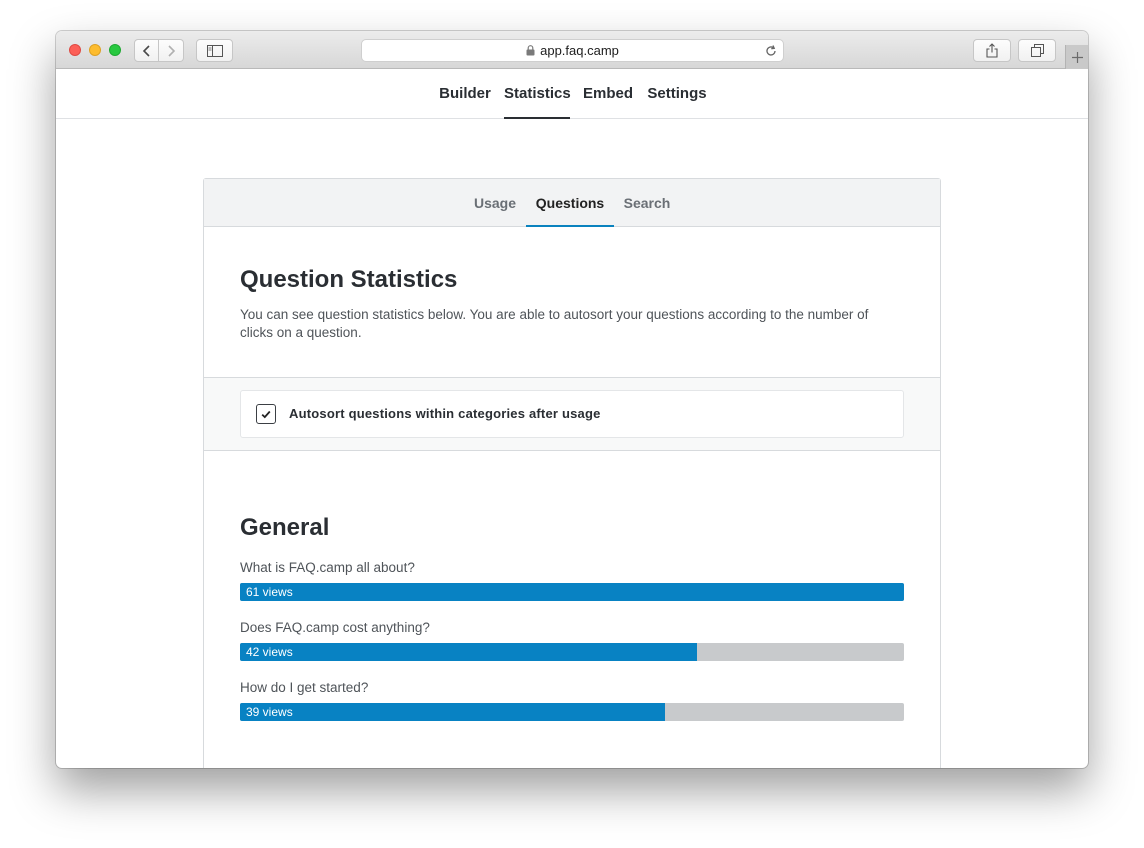  What do you see at coordinates (677, 94) in the screenshot?
I see `nav-settings: Settings` at bounding box center [677, 94].